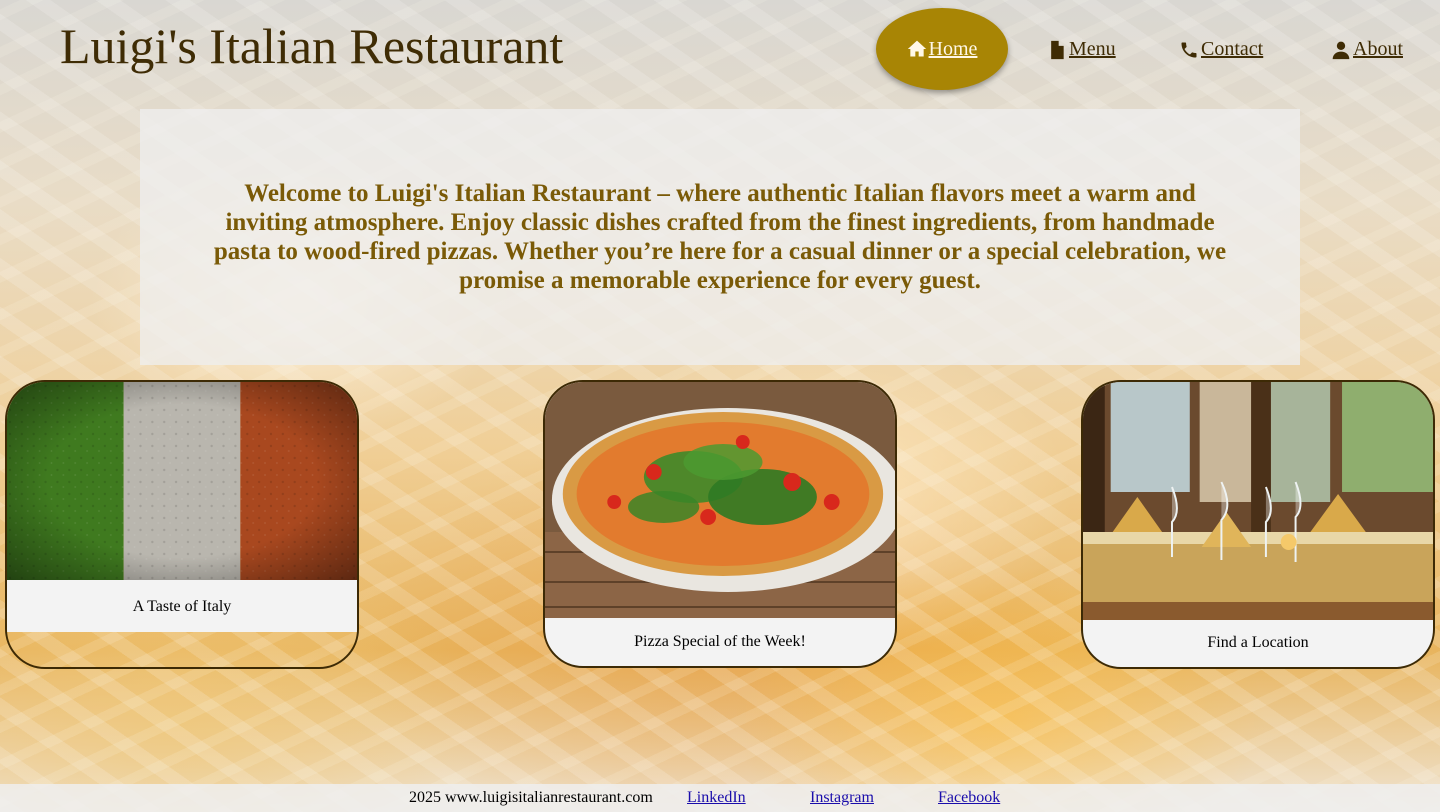  I want to click on file-icon, so click(1057, 49).